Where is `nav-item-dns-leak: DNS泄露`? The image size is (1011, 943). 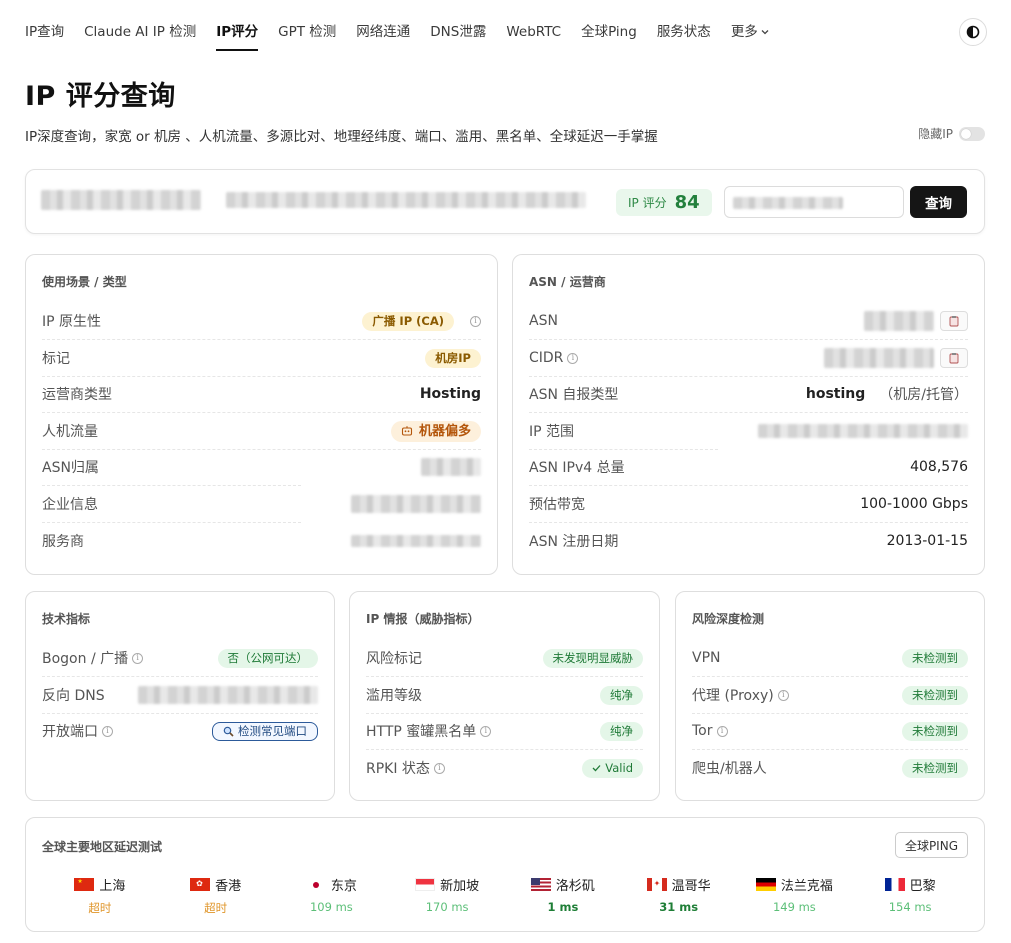
nav-item-dns-leak: DNS泄露 is located at coordinates (458, 32).